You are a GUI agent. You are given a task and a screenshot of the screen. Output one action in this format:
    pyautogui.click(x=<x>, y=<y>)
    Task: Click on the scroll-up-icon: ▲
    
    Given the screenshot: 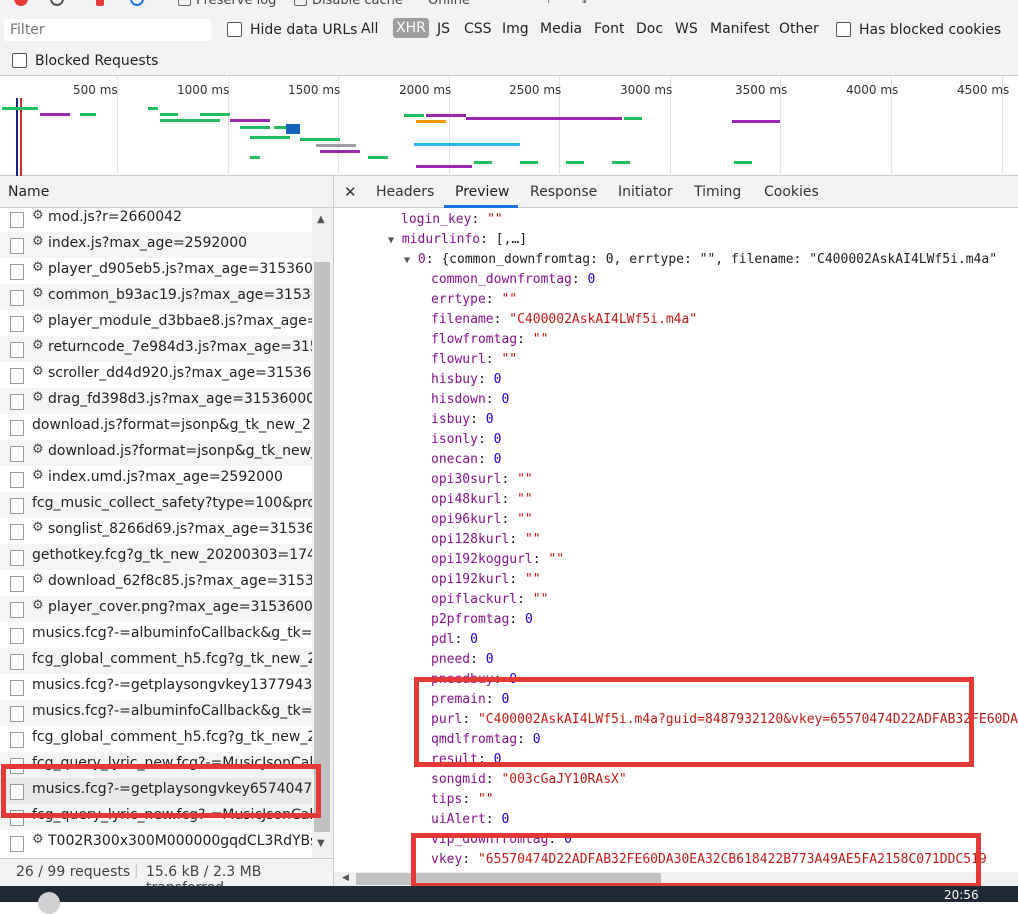 What is the action you would take?
    pyautogui.click(x=321, y=219)
    